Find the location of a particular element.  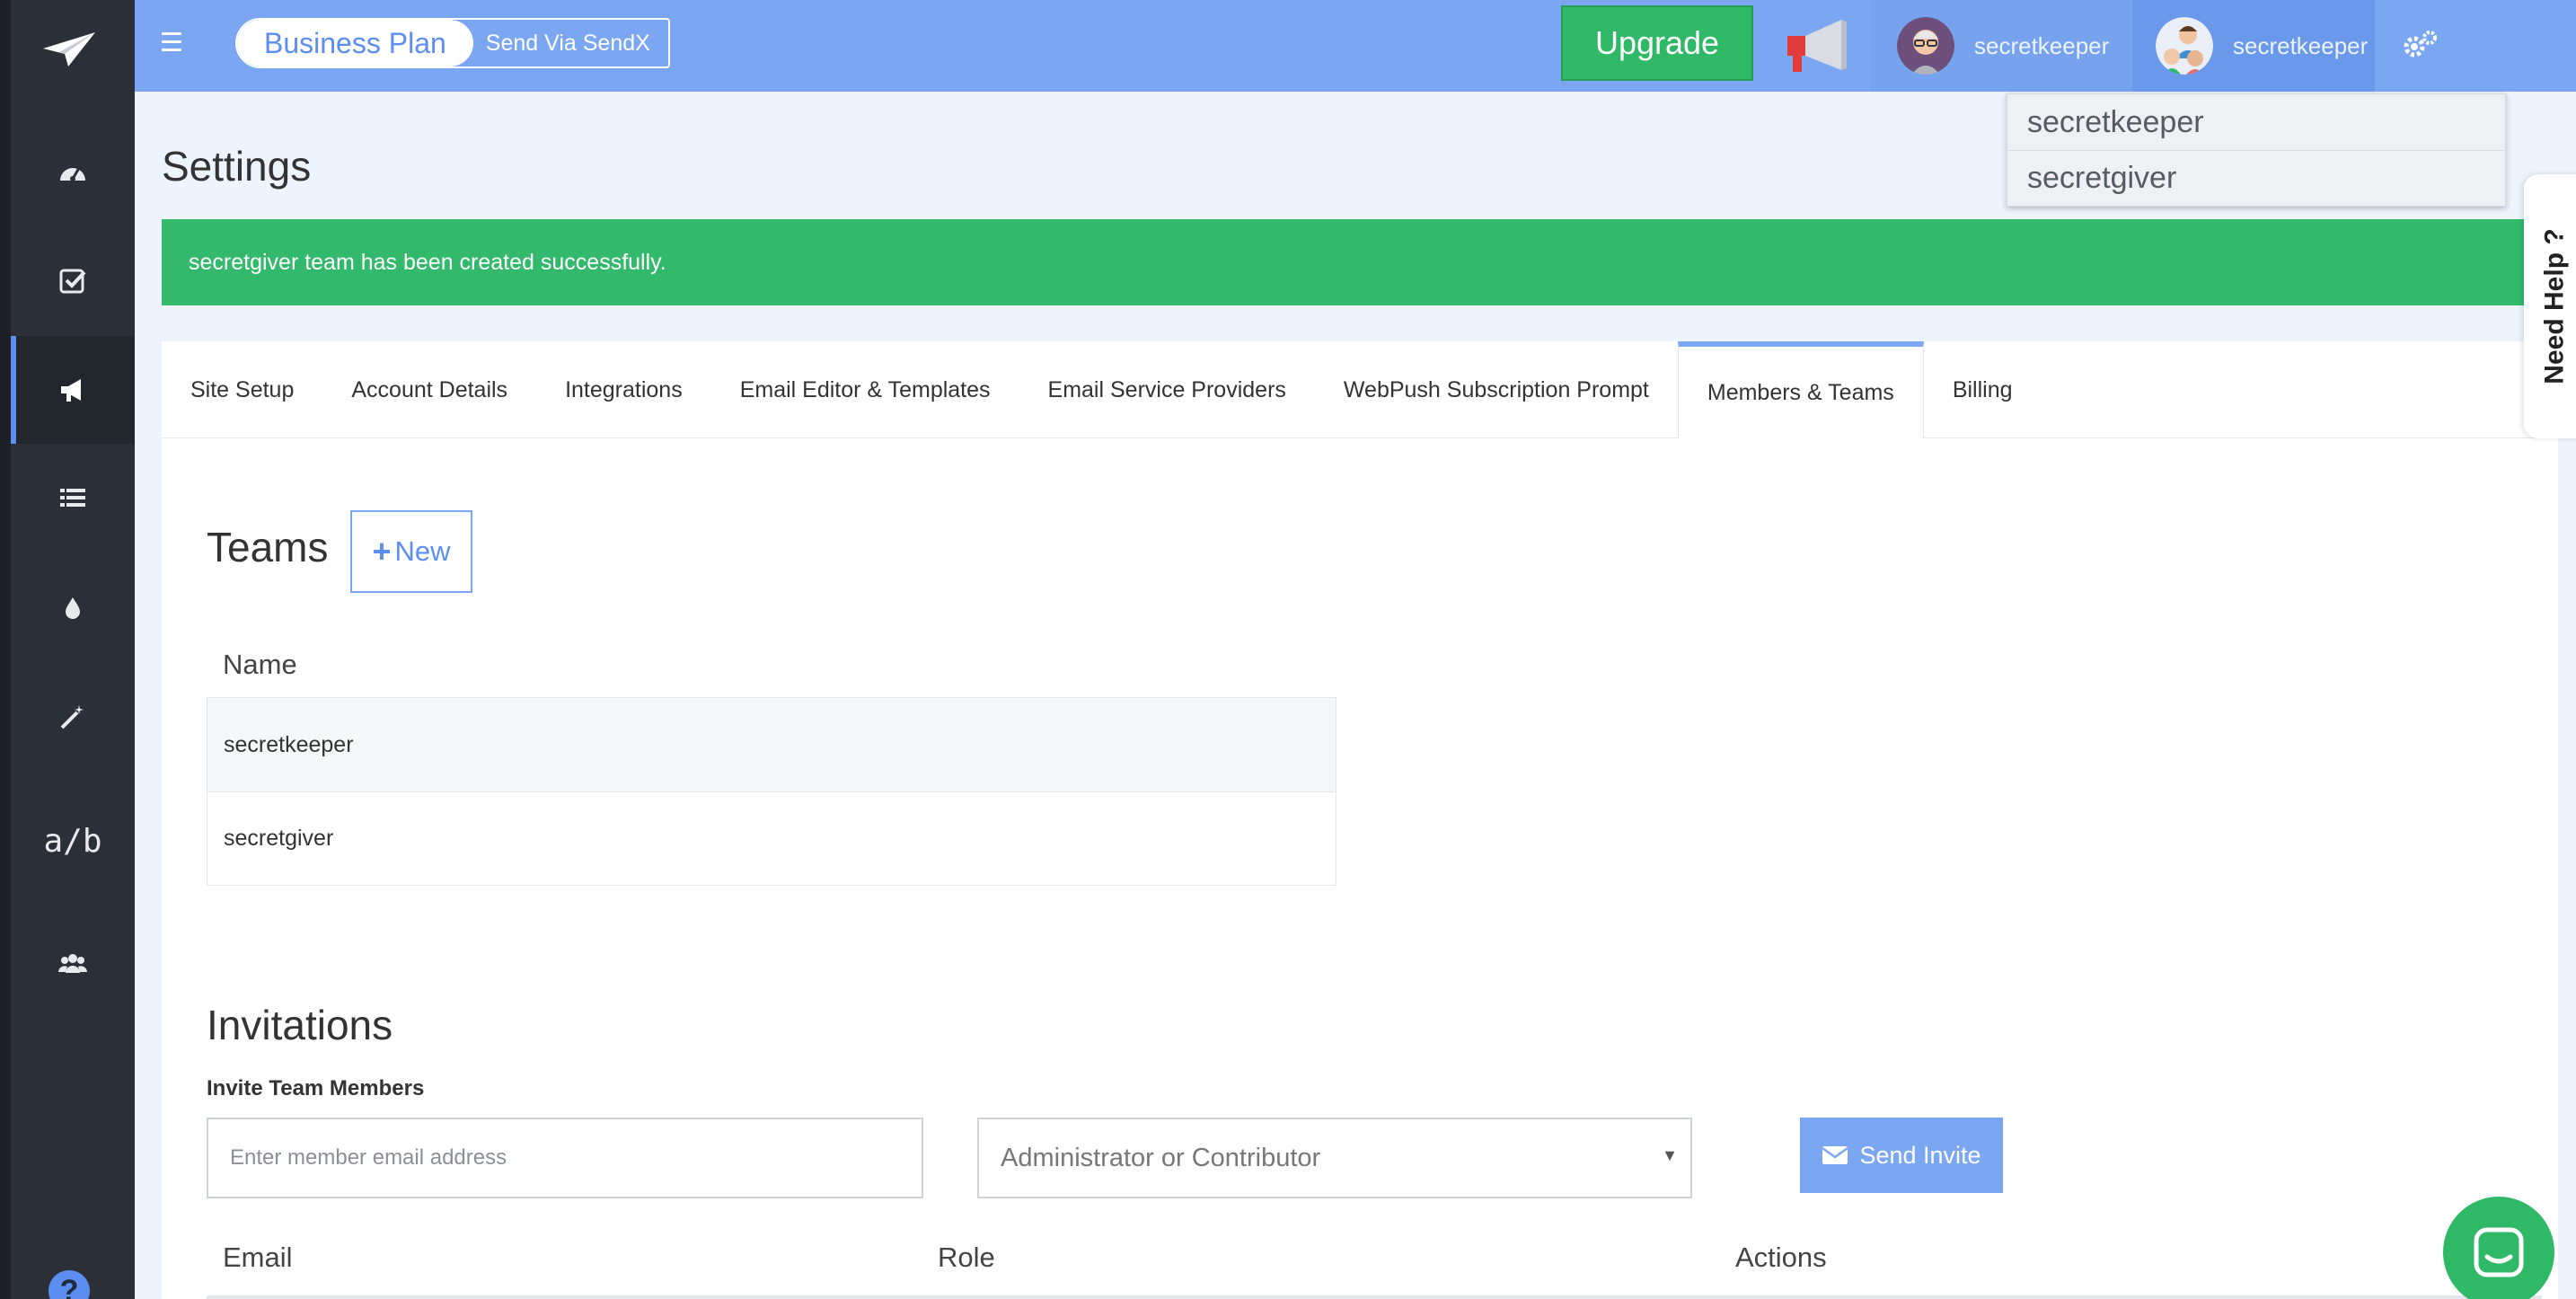

teams-heading: Teams is located at coordinates (268, 547).